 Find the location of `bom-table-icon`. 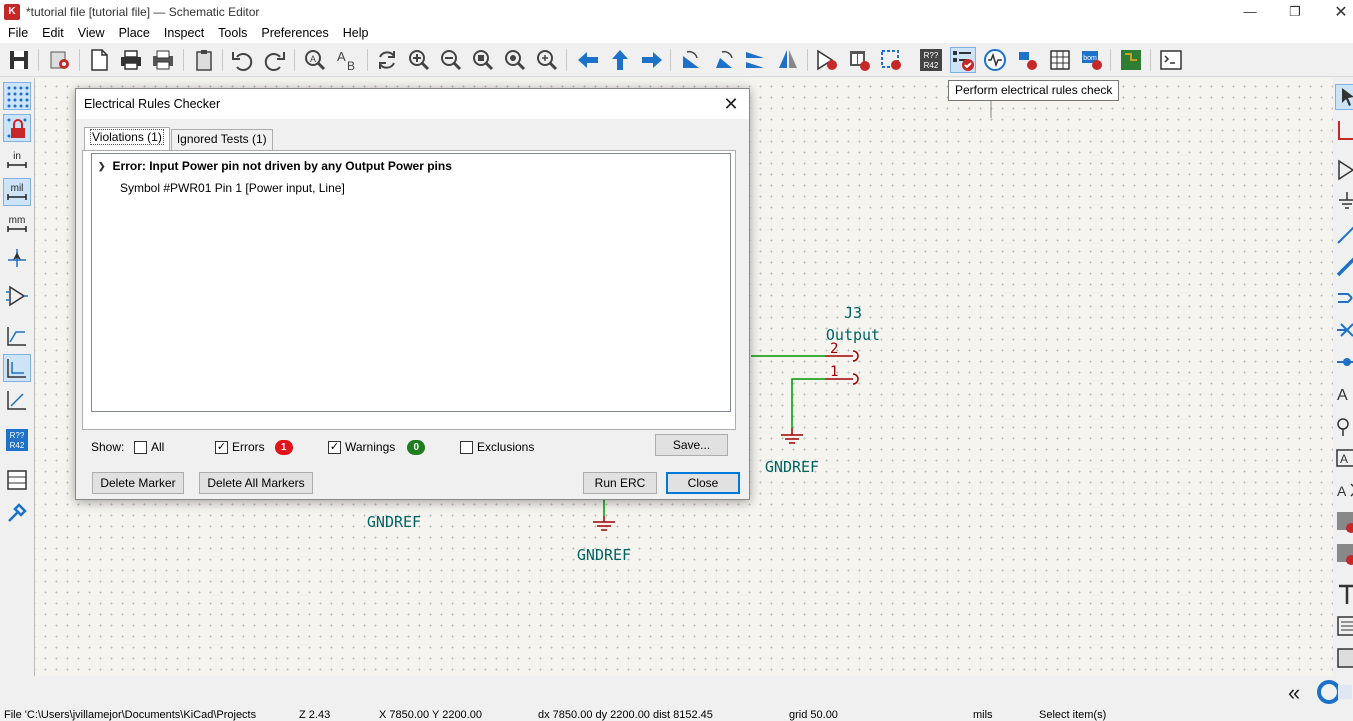

bom-table-icon is located at coordinates (1060, 60).